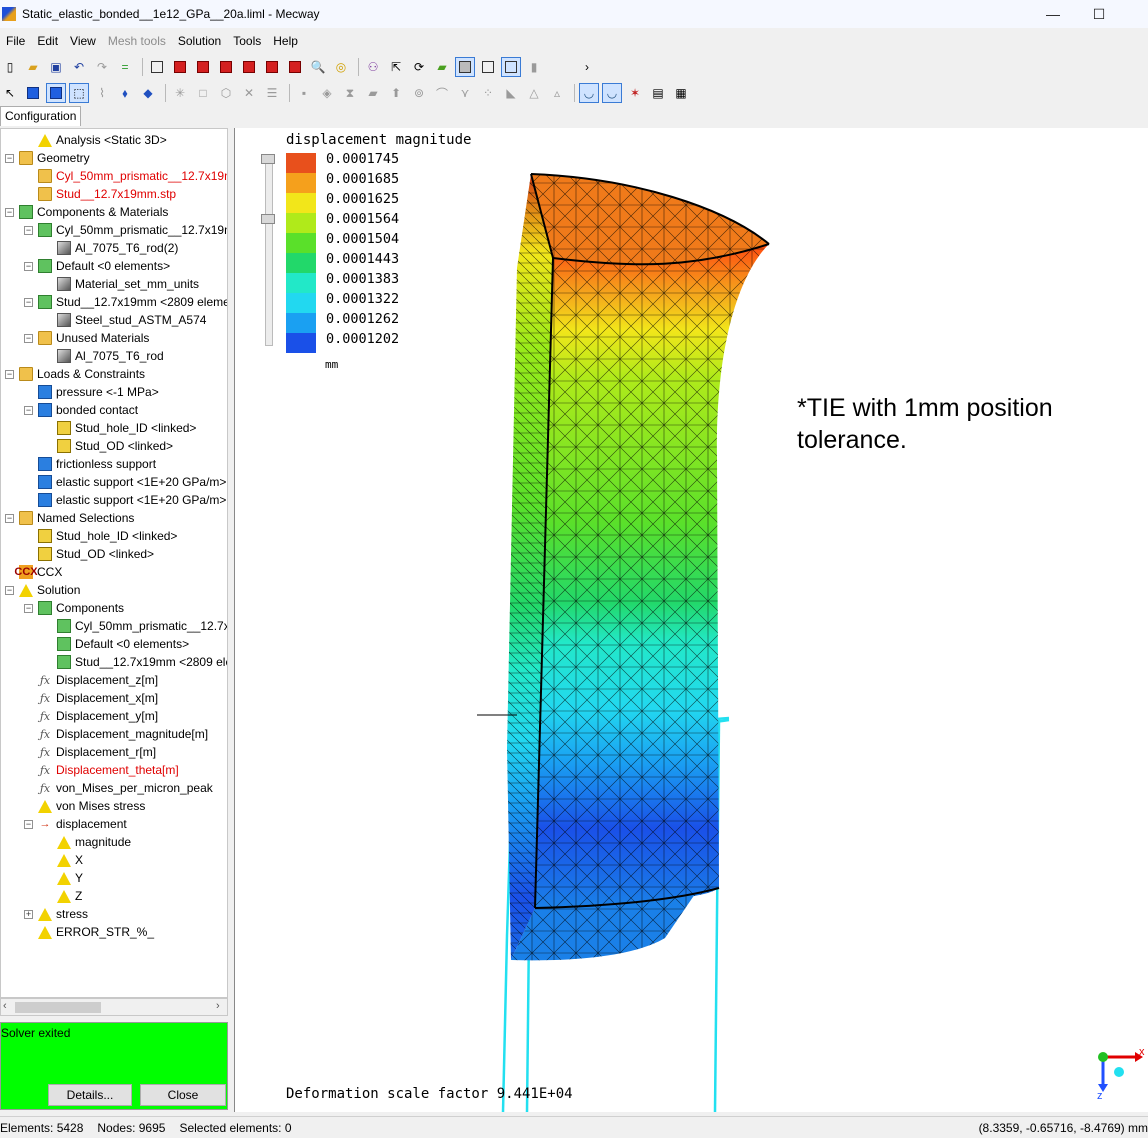  I want to click on cube-outline-icon: ⬡, so click(226, 93).